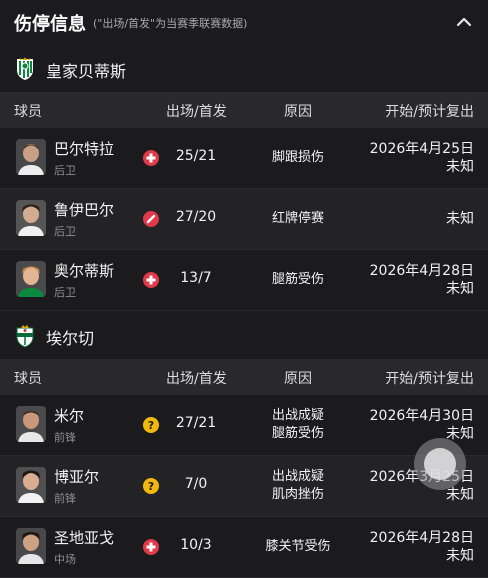 This screenshot has height=578, width=488. Describe the element at coordinates (196, 484) in the screenshot. I see `apps-starts: 7/0` at that location.